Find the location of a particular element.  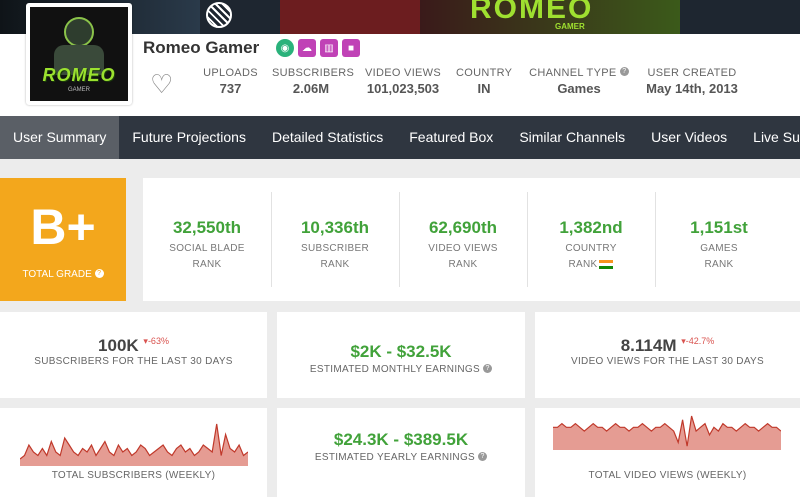

video-views-label: VIDEO VIEWS is located at coordinates (403, 73).